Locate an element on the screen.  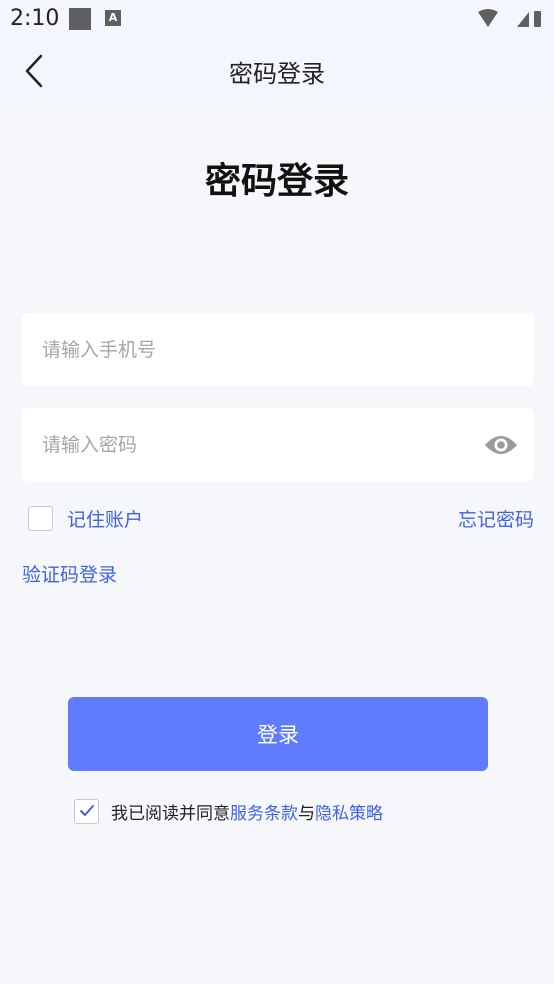
remember-label: 记住账户 is located at coordinates (105, 519).